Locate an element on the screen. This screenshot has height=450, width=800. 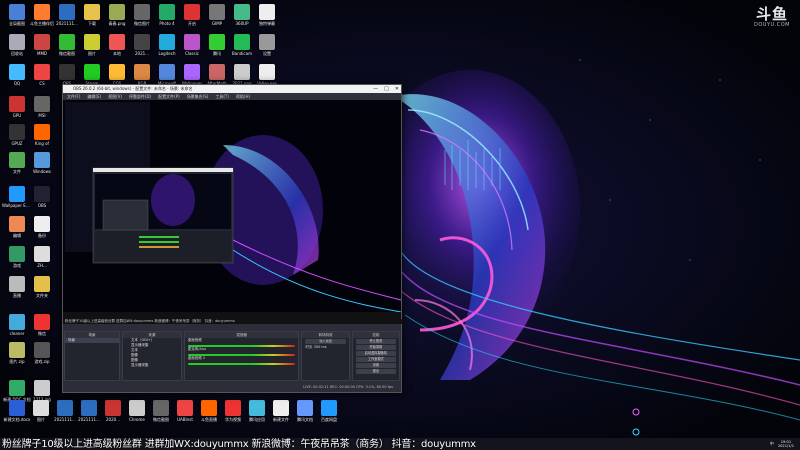
desktop-icon-label: Windows is located at coordinates (42, 171).